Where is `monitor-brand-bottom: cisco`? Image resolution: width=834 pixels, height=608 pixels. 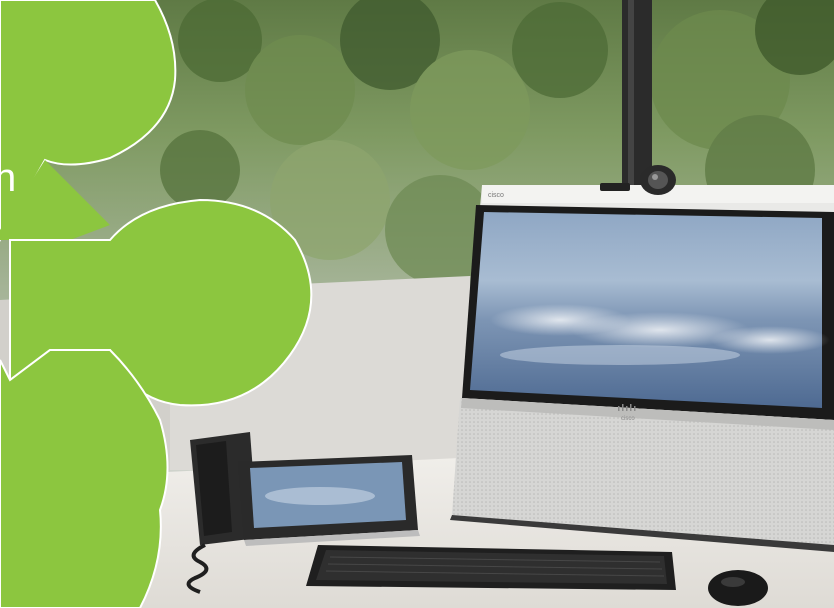 monitor-brand-bottom: cisco is located at coordinates (628, 419).